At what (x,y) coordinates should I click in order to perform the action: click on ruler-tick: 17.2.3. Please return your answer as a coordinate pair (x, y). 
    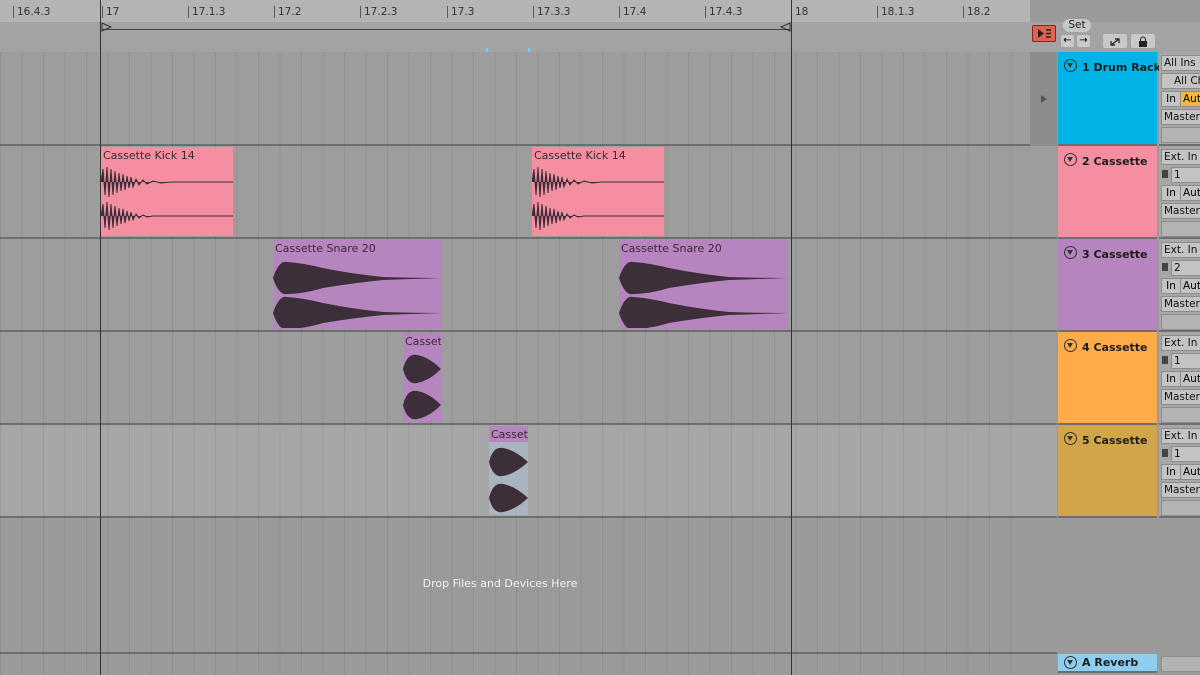
    Looking at the image, I should click on (378, 12).